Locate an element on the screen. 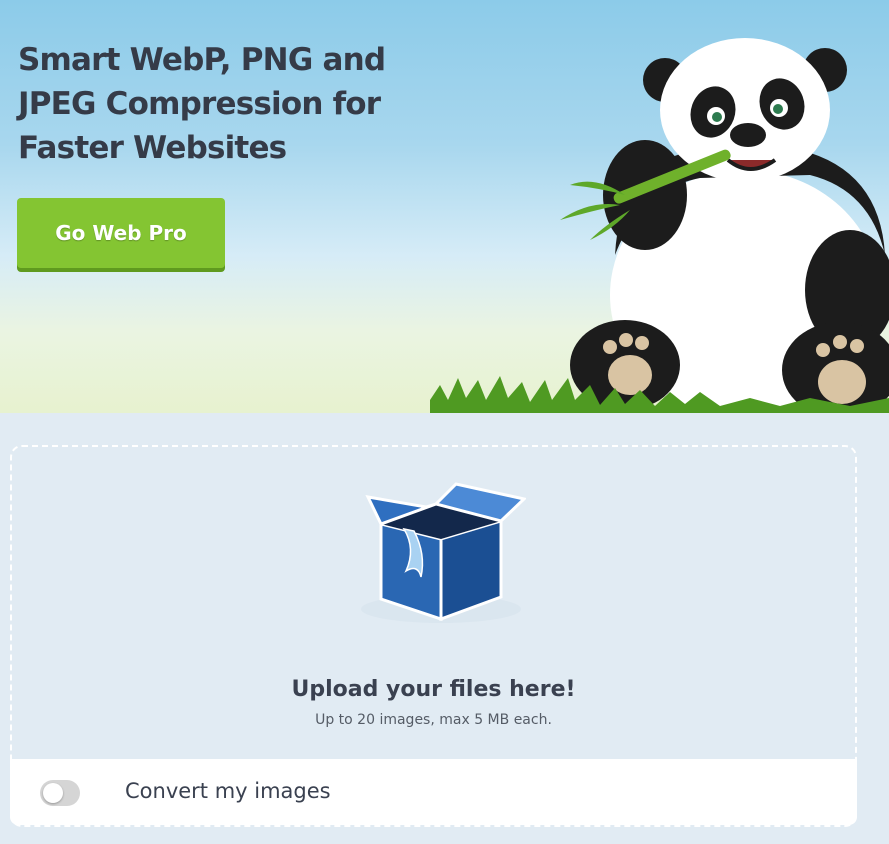 This screenshot has height=844, width=889. toggle-knob is located at coordinates (53, 793).